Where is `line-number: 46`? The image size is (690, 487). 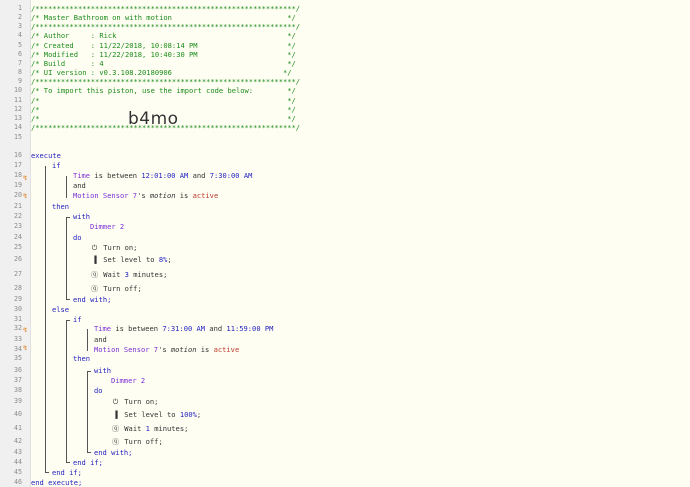
line-number: 46 is located at coordinates (18, 482).